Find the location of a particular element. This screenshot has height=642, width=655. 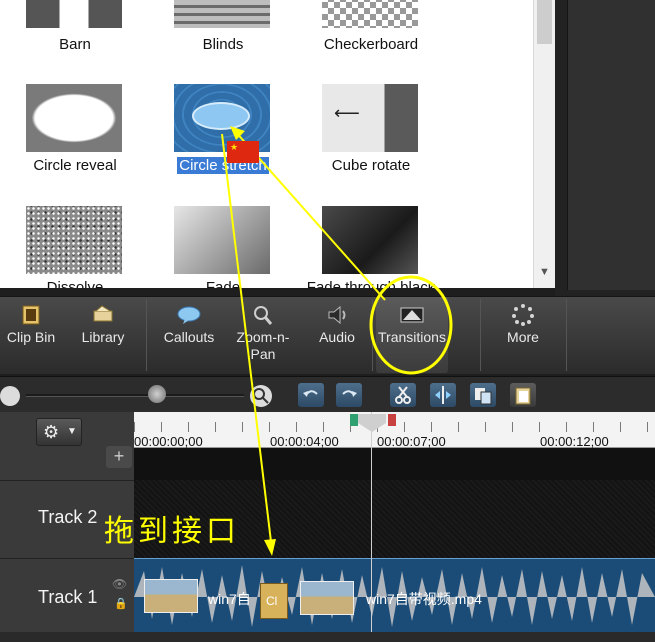

china-flag-icon: ★ is located at coordinates (243, 152).